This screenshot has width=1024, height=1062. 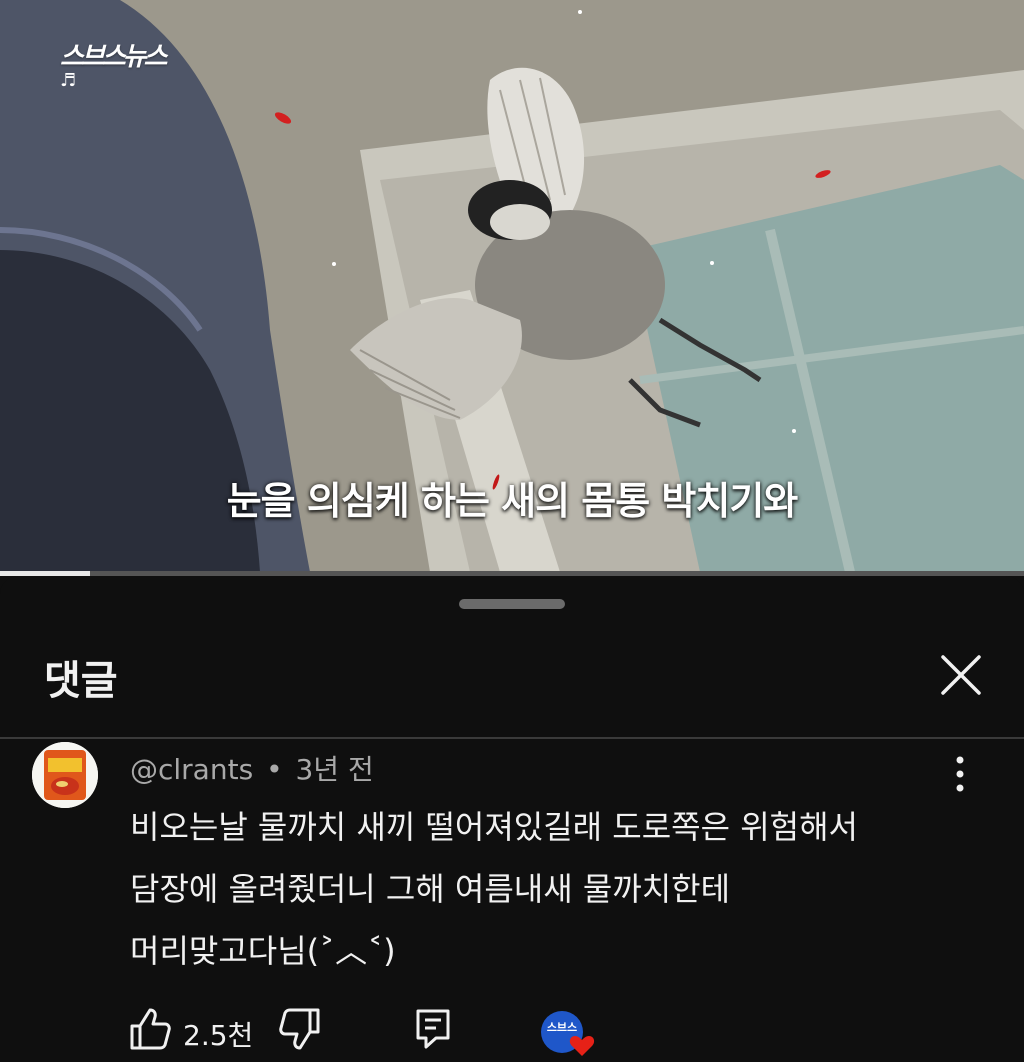 What do you see at coordinates (334, 769) in the screenshot?
I see `comment-time: 3년 전` at bounding box center [334, 769].